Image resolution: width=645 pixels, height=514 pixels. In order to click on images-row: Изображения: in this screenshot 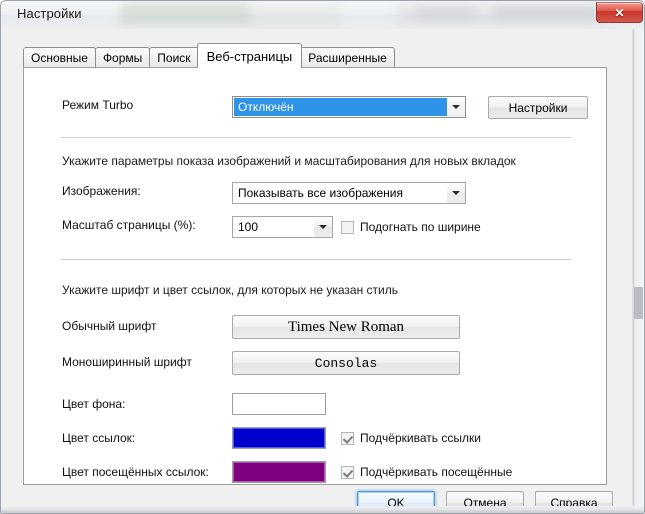, I will do `click(101, 191)`.